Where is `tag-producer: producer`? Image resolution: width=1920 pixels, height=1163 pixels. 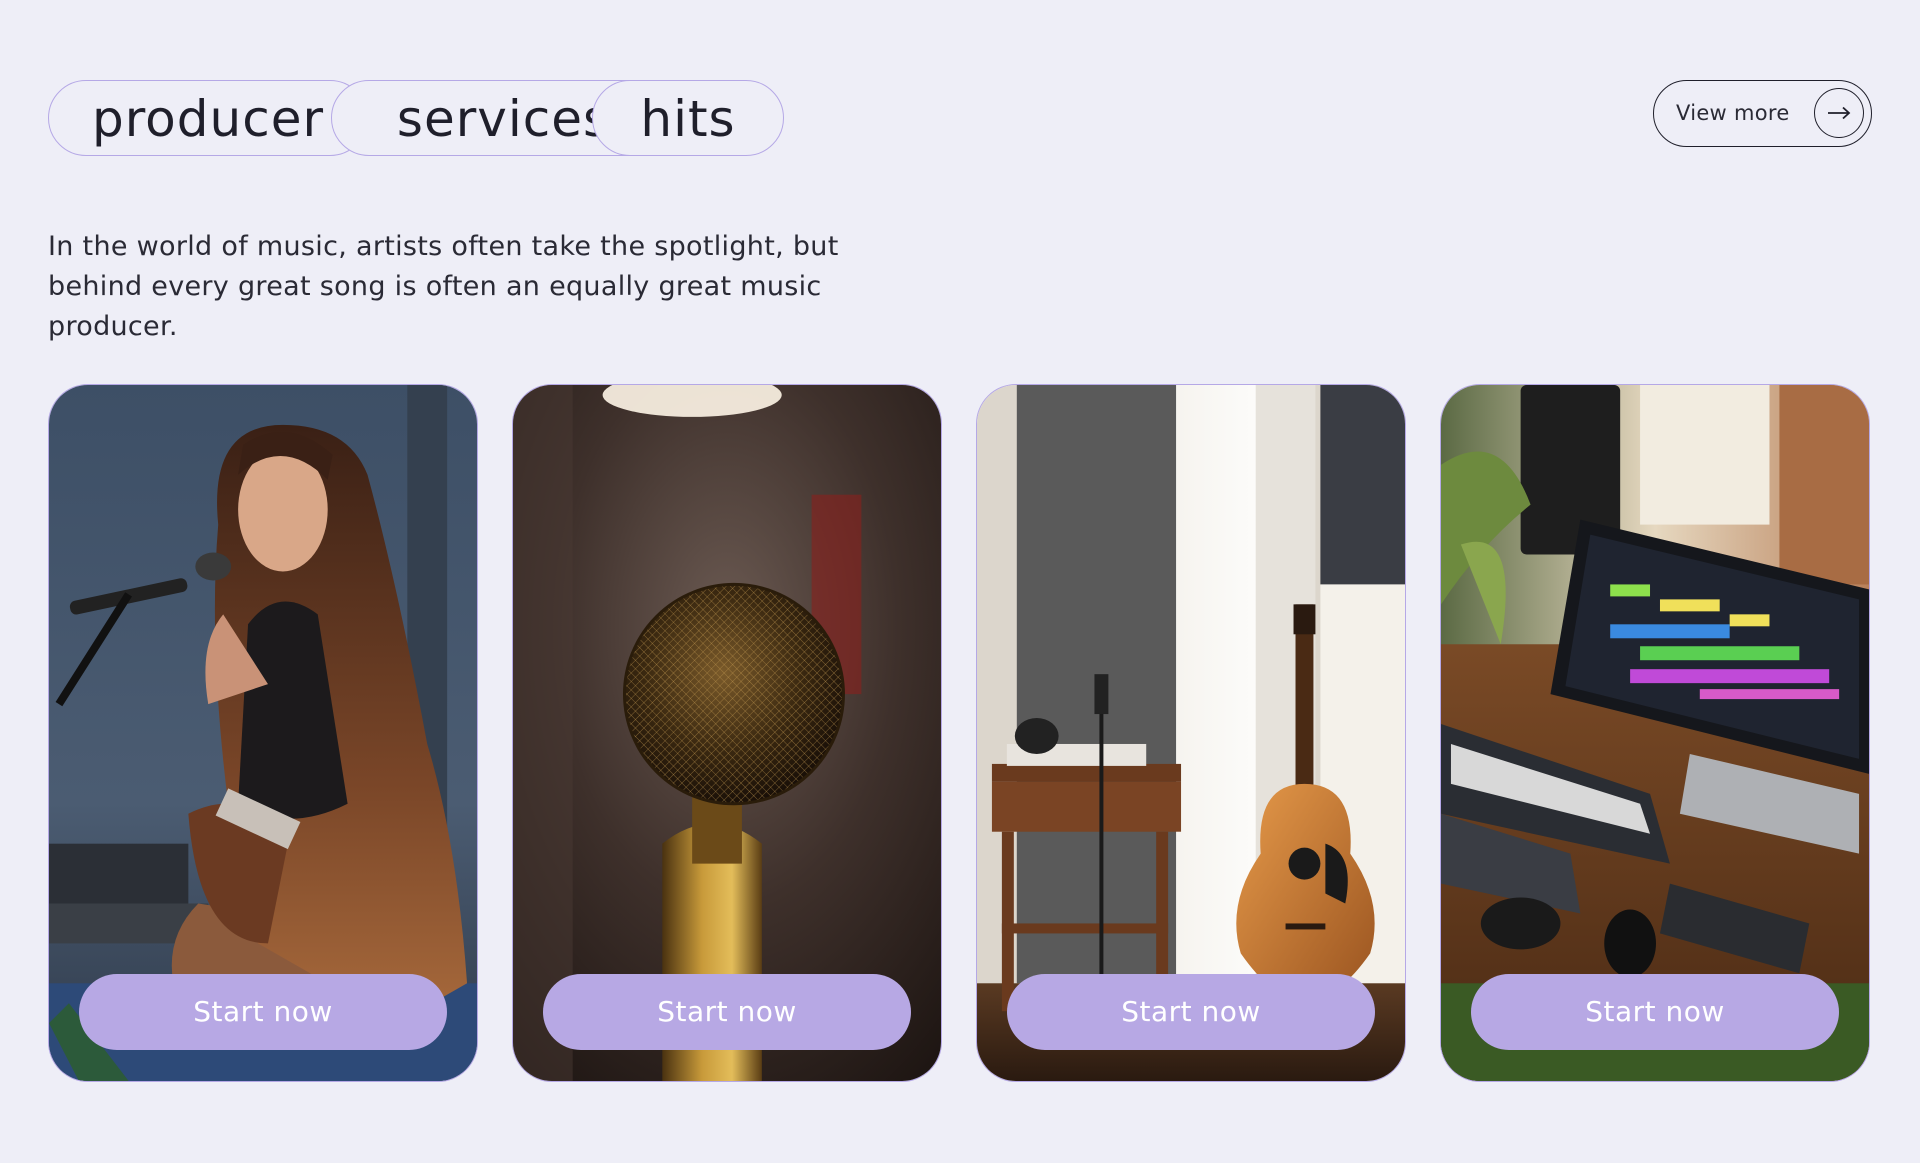
tag-producer: producer is located at coordinates (208, 118).